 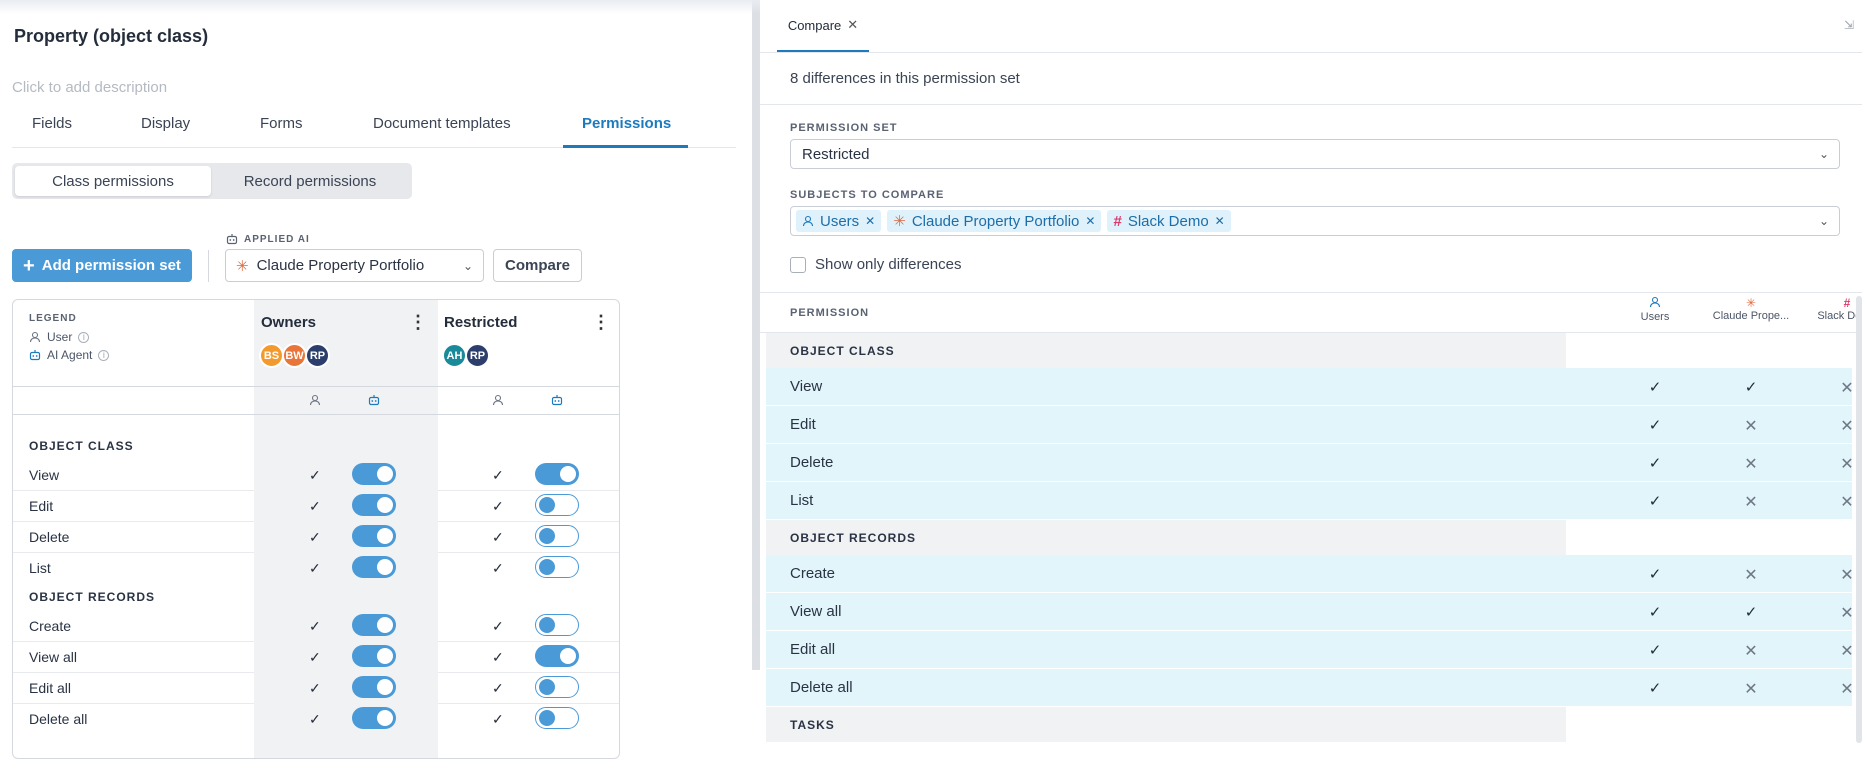 What do you see at coordinates (1839, 316) in the screenshot?
I see `column-label: Slack Demo` at bounding box center [1839, 316].